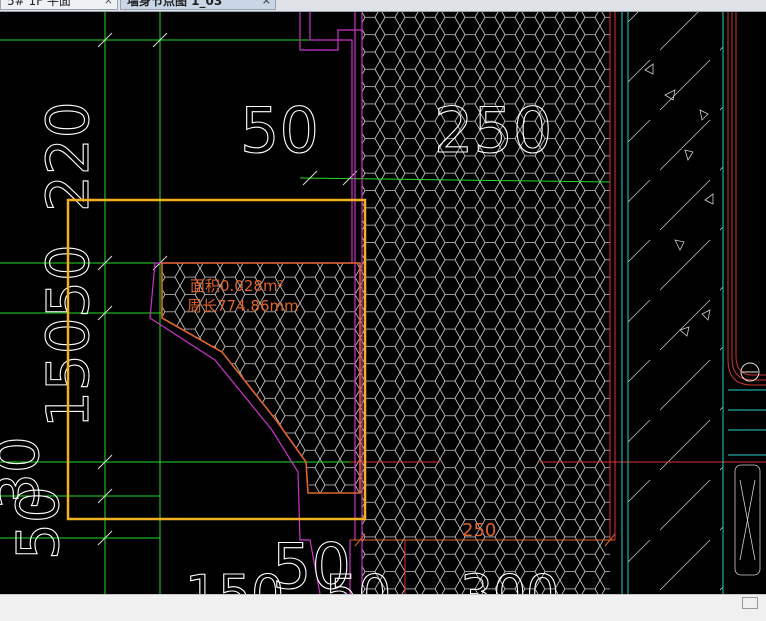 Image resolution: width=766 pixels, height=621 pixels. I want to click on dim-left-220: 220, so click(68, 156).